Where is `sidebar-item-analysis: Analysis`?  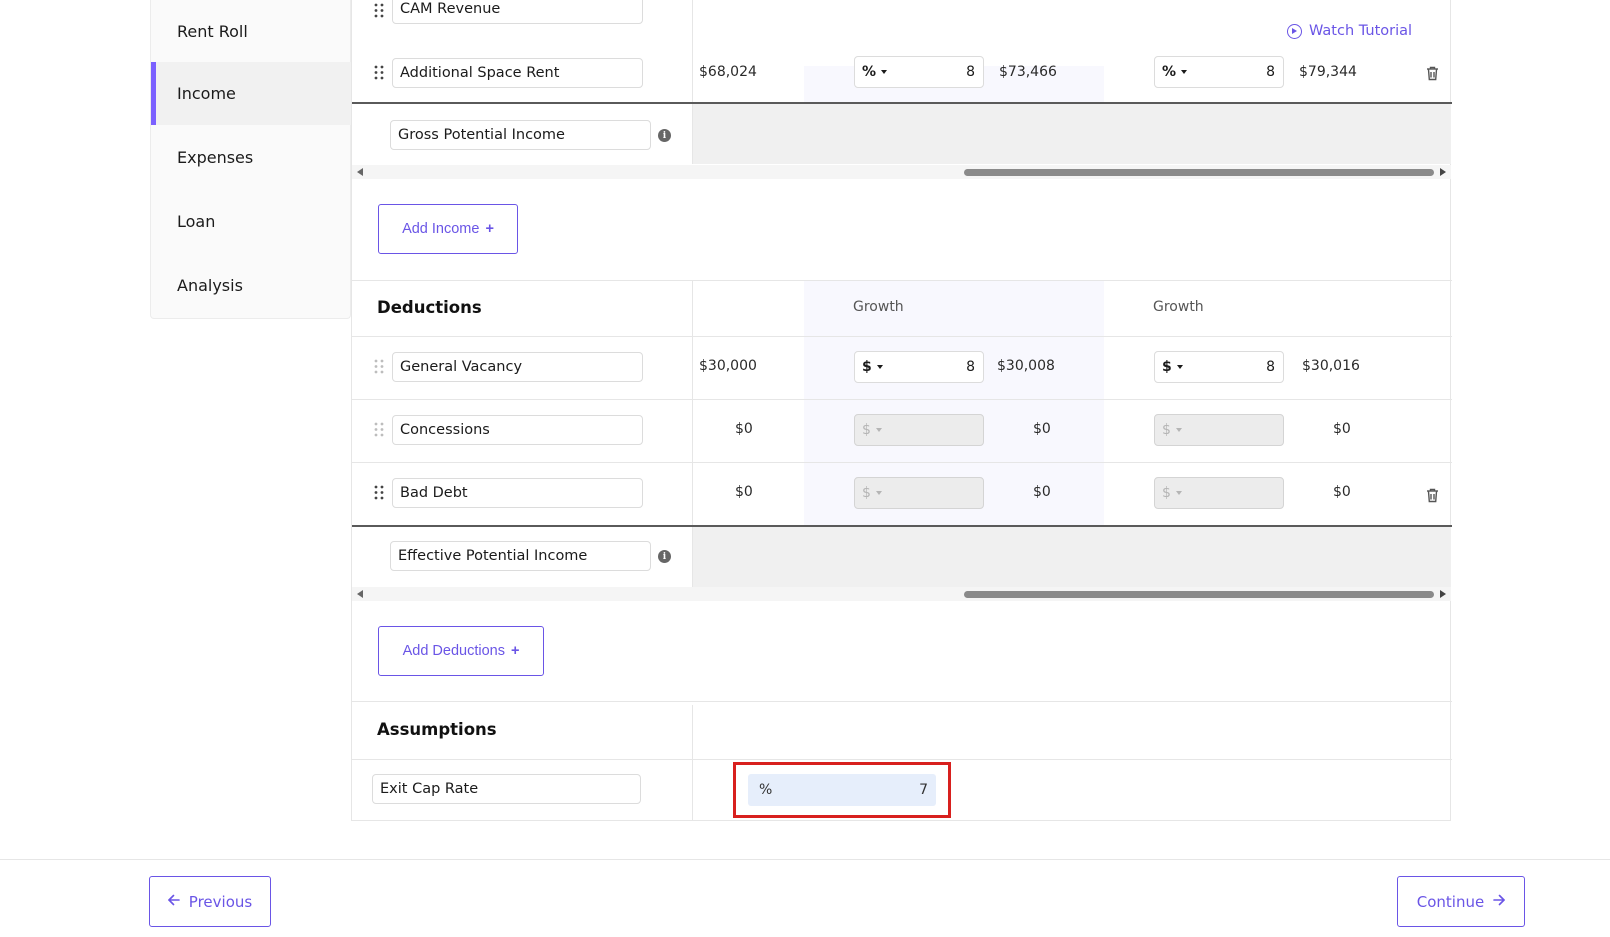 sidebar-item-analysis: Analysis is located at coordinates (251, 285).